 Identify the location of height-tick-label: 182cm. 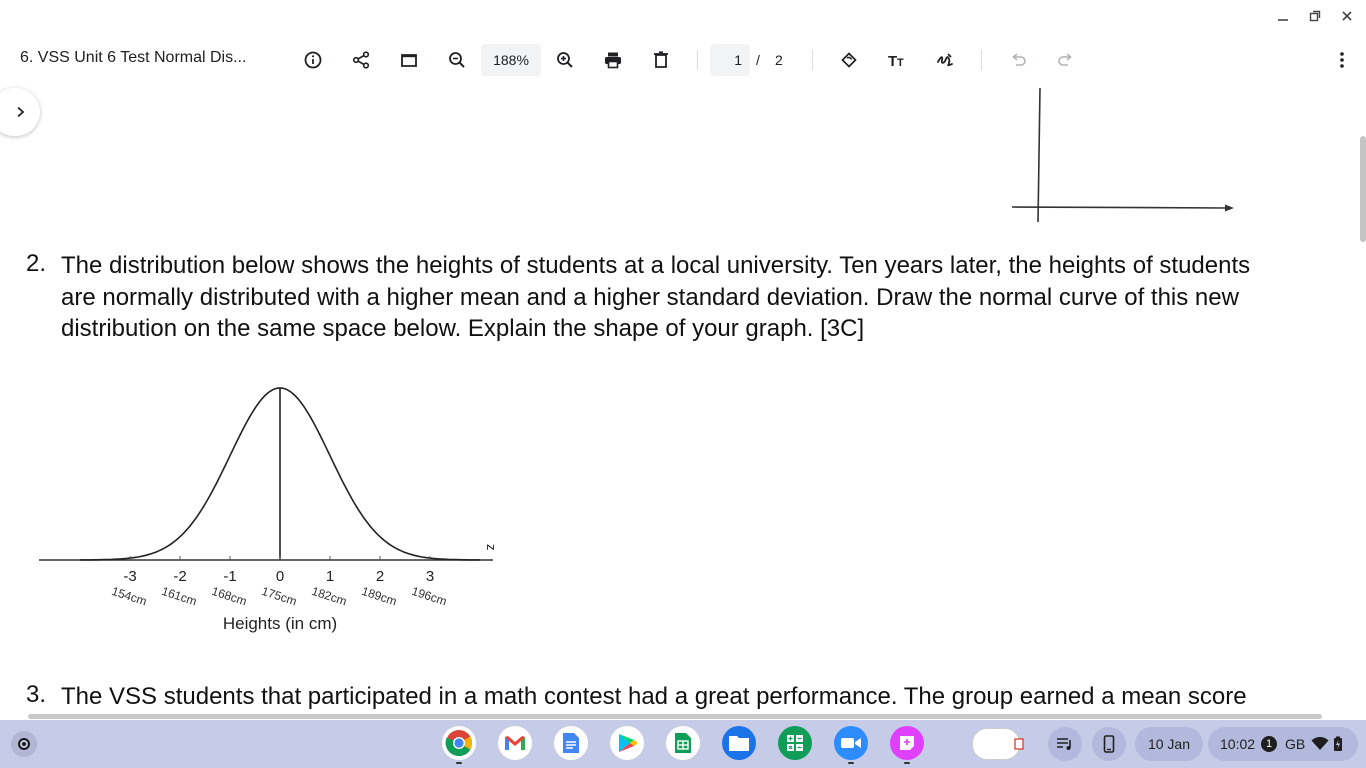
(329, 596).